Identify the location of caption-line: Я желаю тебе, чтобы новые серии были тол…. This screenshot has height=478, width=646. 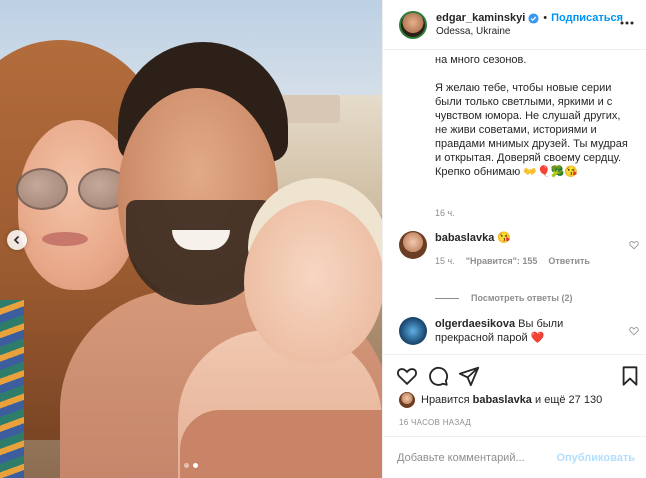
(531, 130).